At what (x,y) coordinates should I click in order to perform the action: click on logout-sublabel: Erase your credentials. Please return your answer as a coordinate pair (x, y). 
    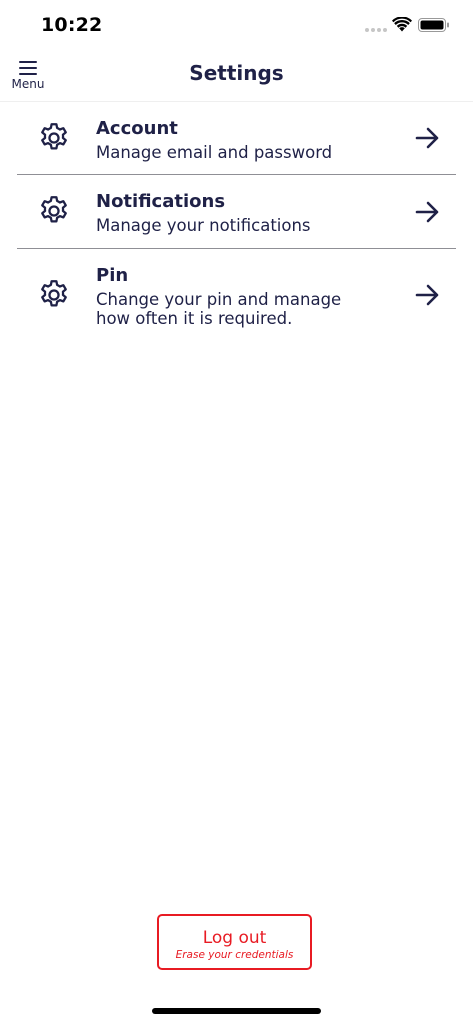
    Looking at the image, I should click on (234, 955).